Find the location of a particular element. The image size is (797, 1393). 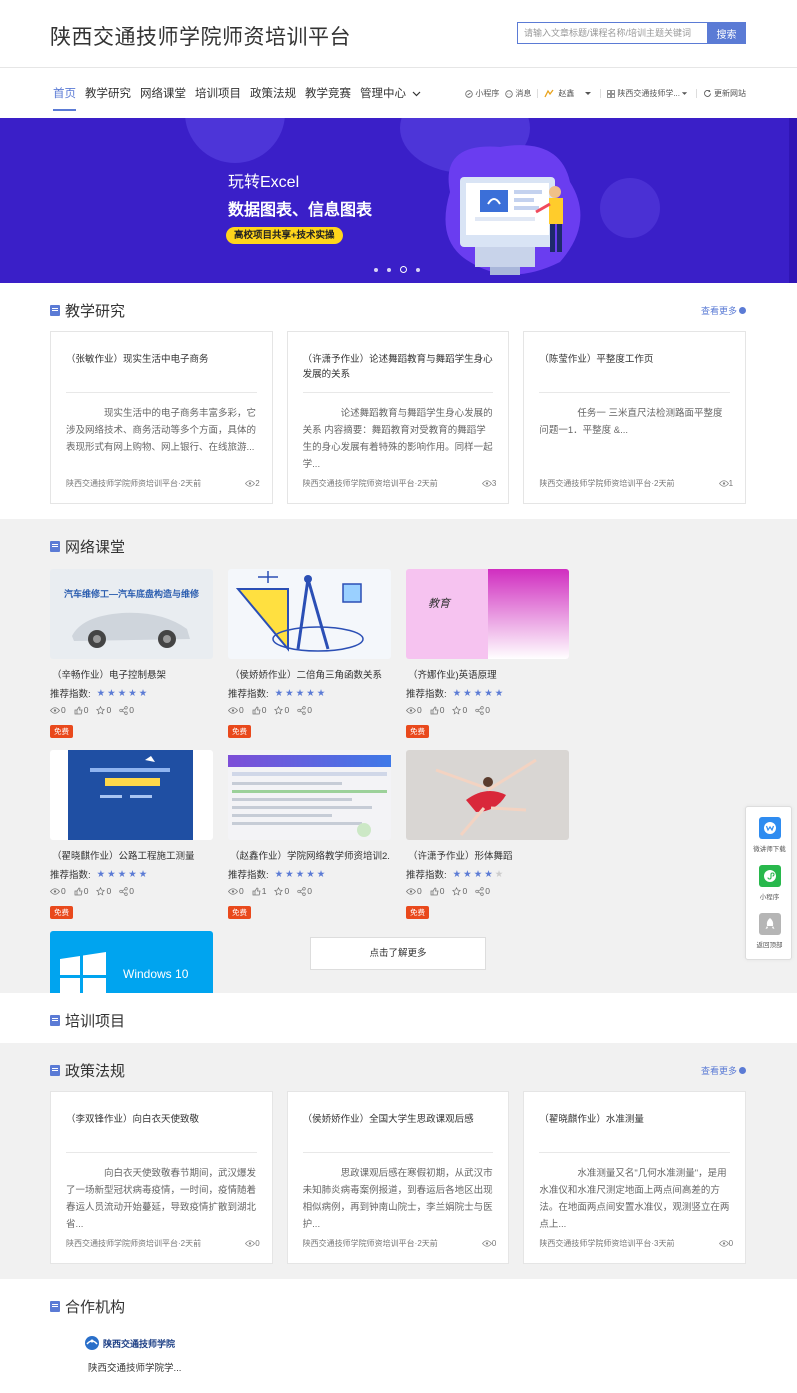

article-title: （侯娇娇作业）全国大学生思政课观后感 is located at coordinates (398, 1119).